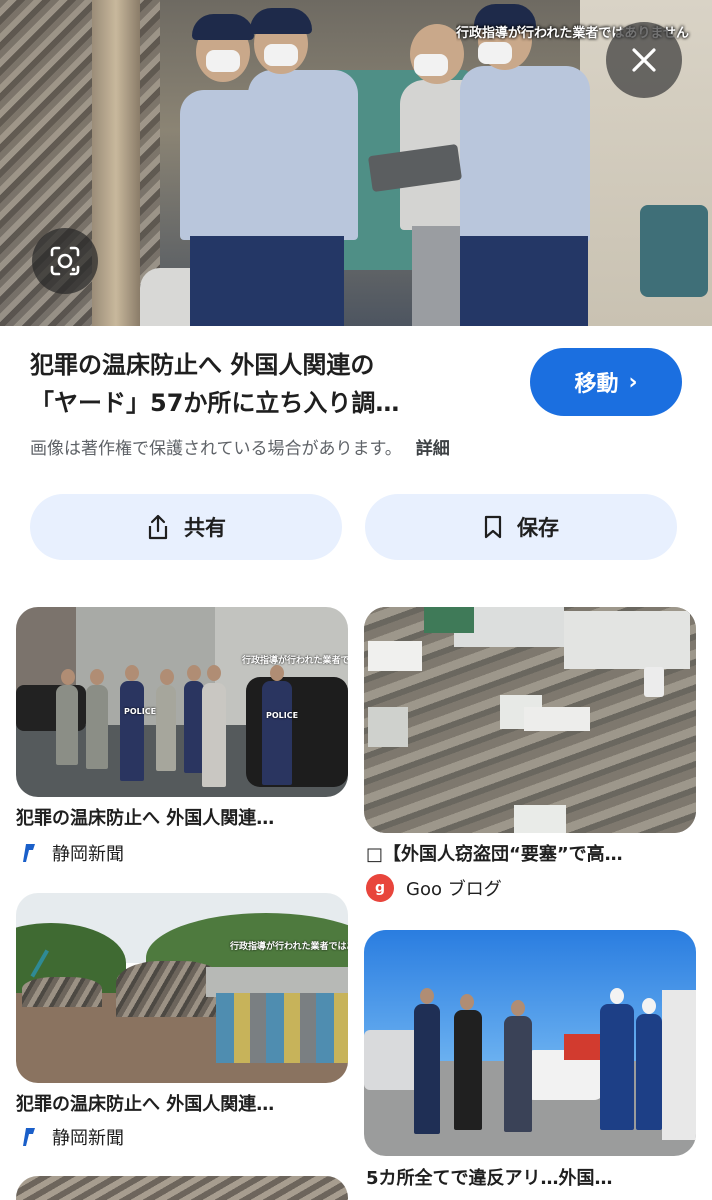  Describe the element at coordinates (182, 988) in the screenshot. I see `related-thumbnail: 行政指導が行われた業者ではありません` at that location.